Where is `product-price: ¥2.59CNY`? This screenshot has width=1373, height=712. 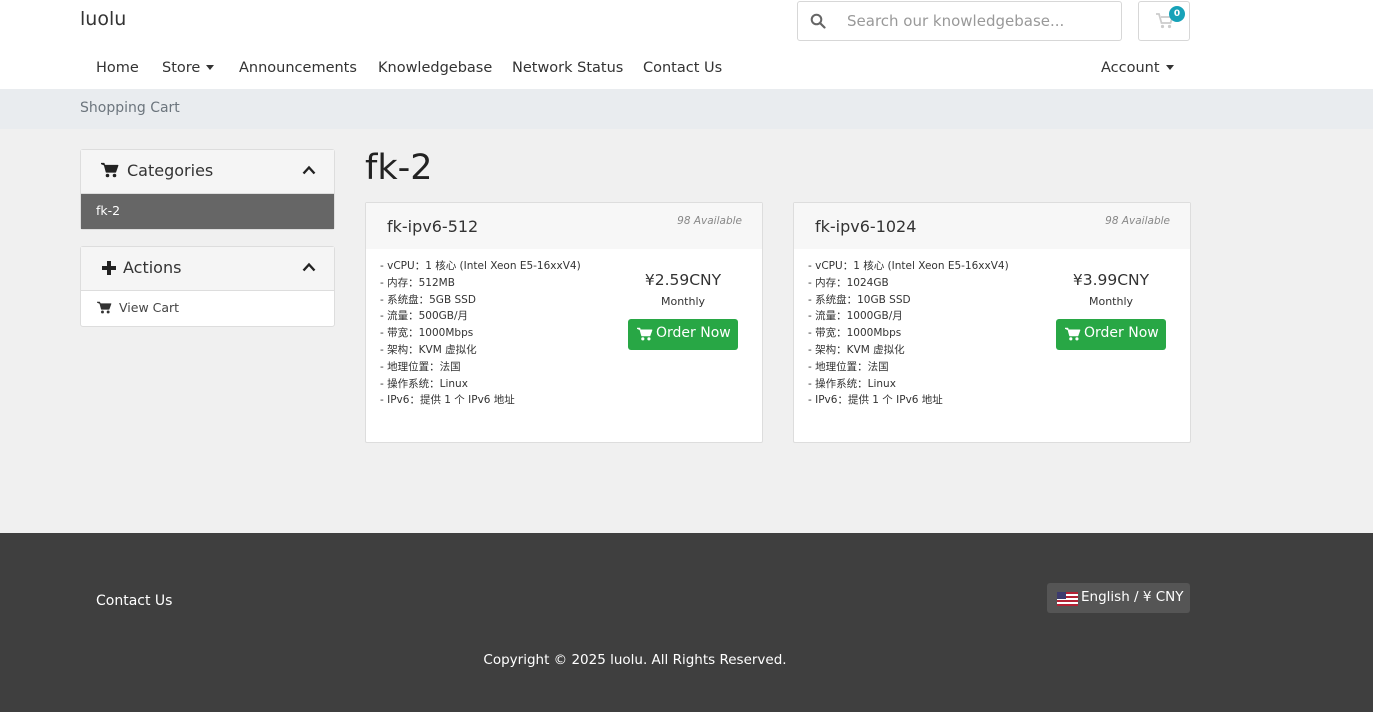 product-price: ¥2.59CNY is located at coordinates (683, 280).